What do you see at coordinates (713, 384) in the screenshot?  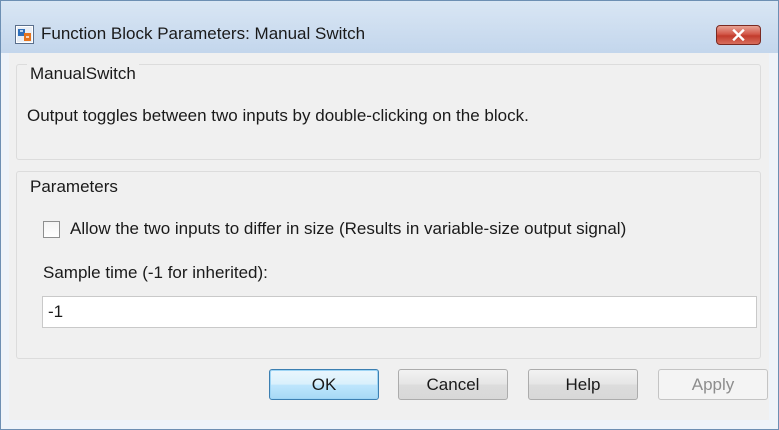 I see `apply-button: Apply` at bounding box center [713, 384].